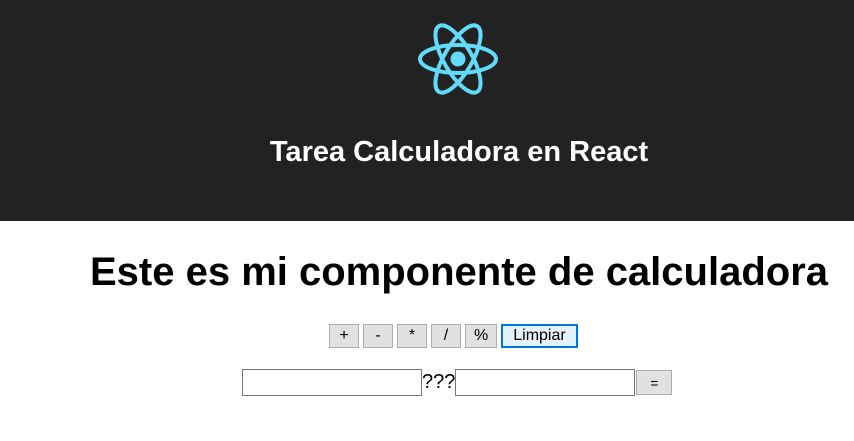  What do you see at coordinates (654, 382) in the screenshot?
I see `equals-button: =` at bounding box center [654, 382].